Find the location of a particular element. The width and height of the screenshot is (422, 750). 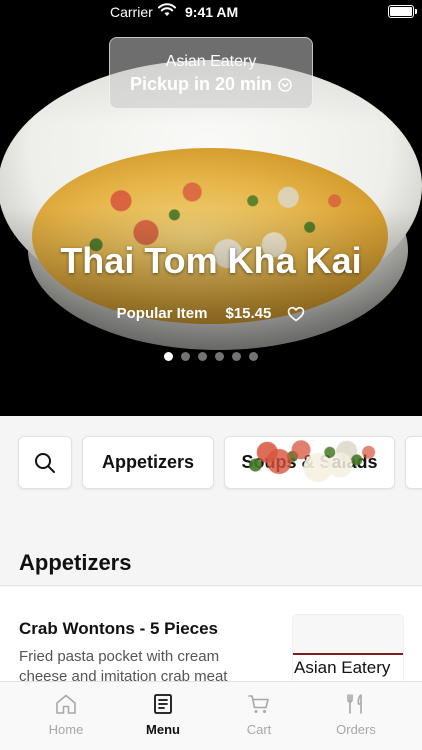

pickup-row: Pickup in 20 min is located at coordinates (211, 84).